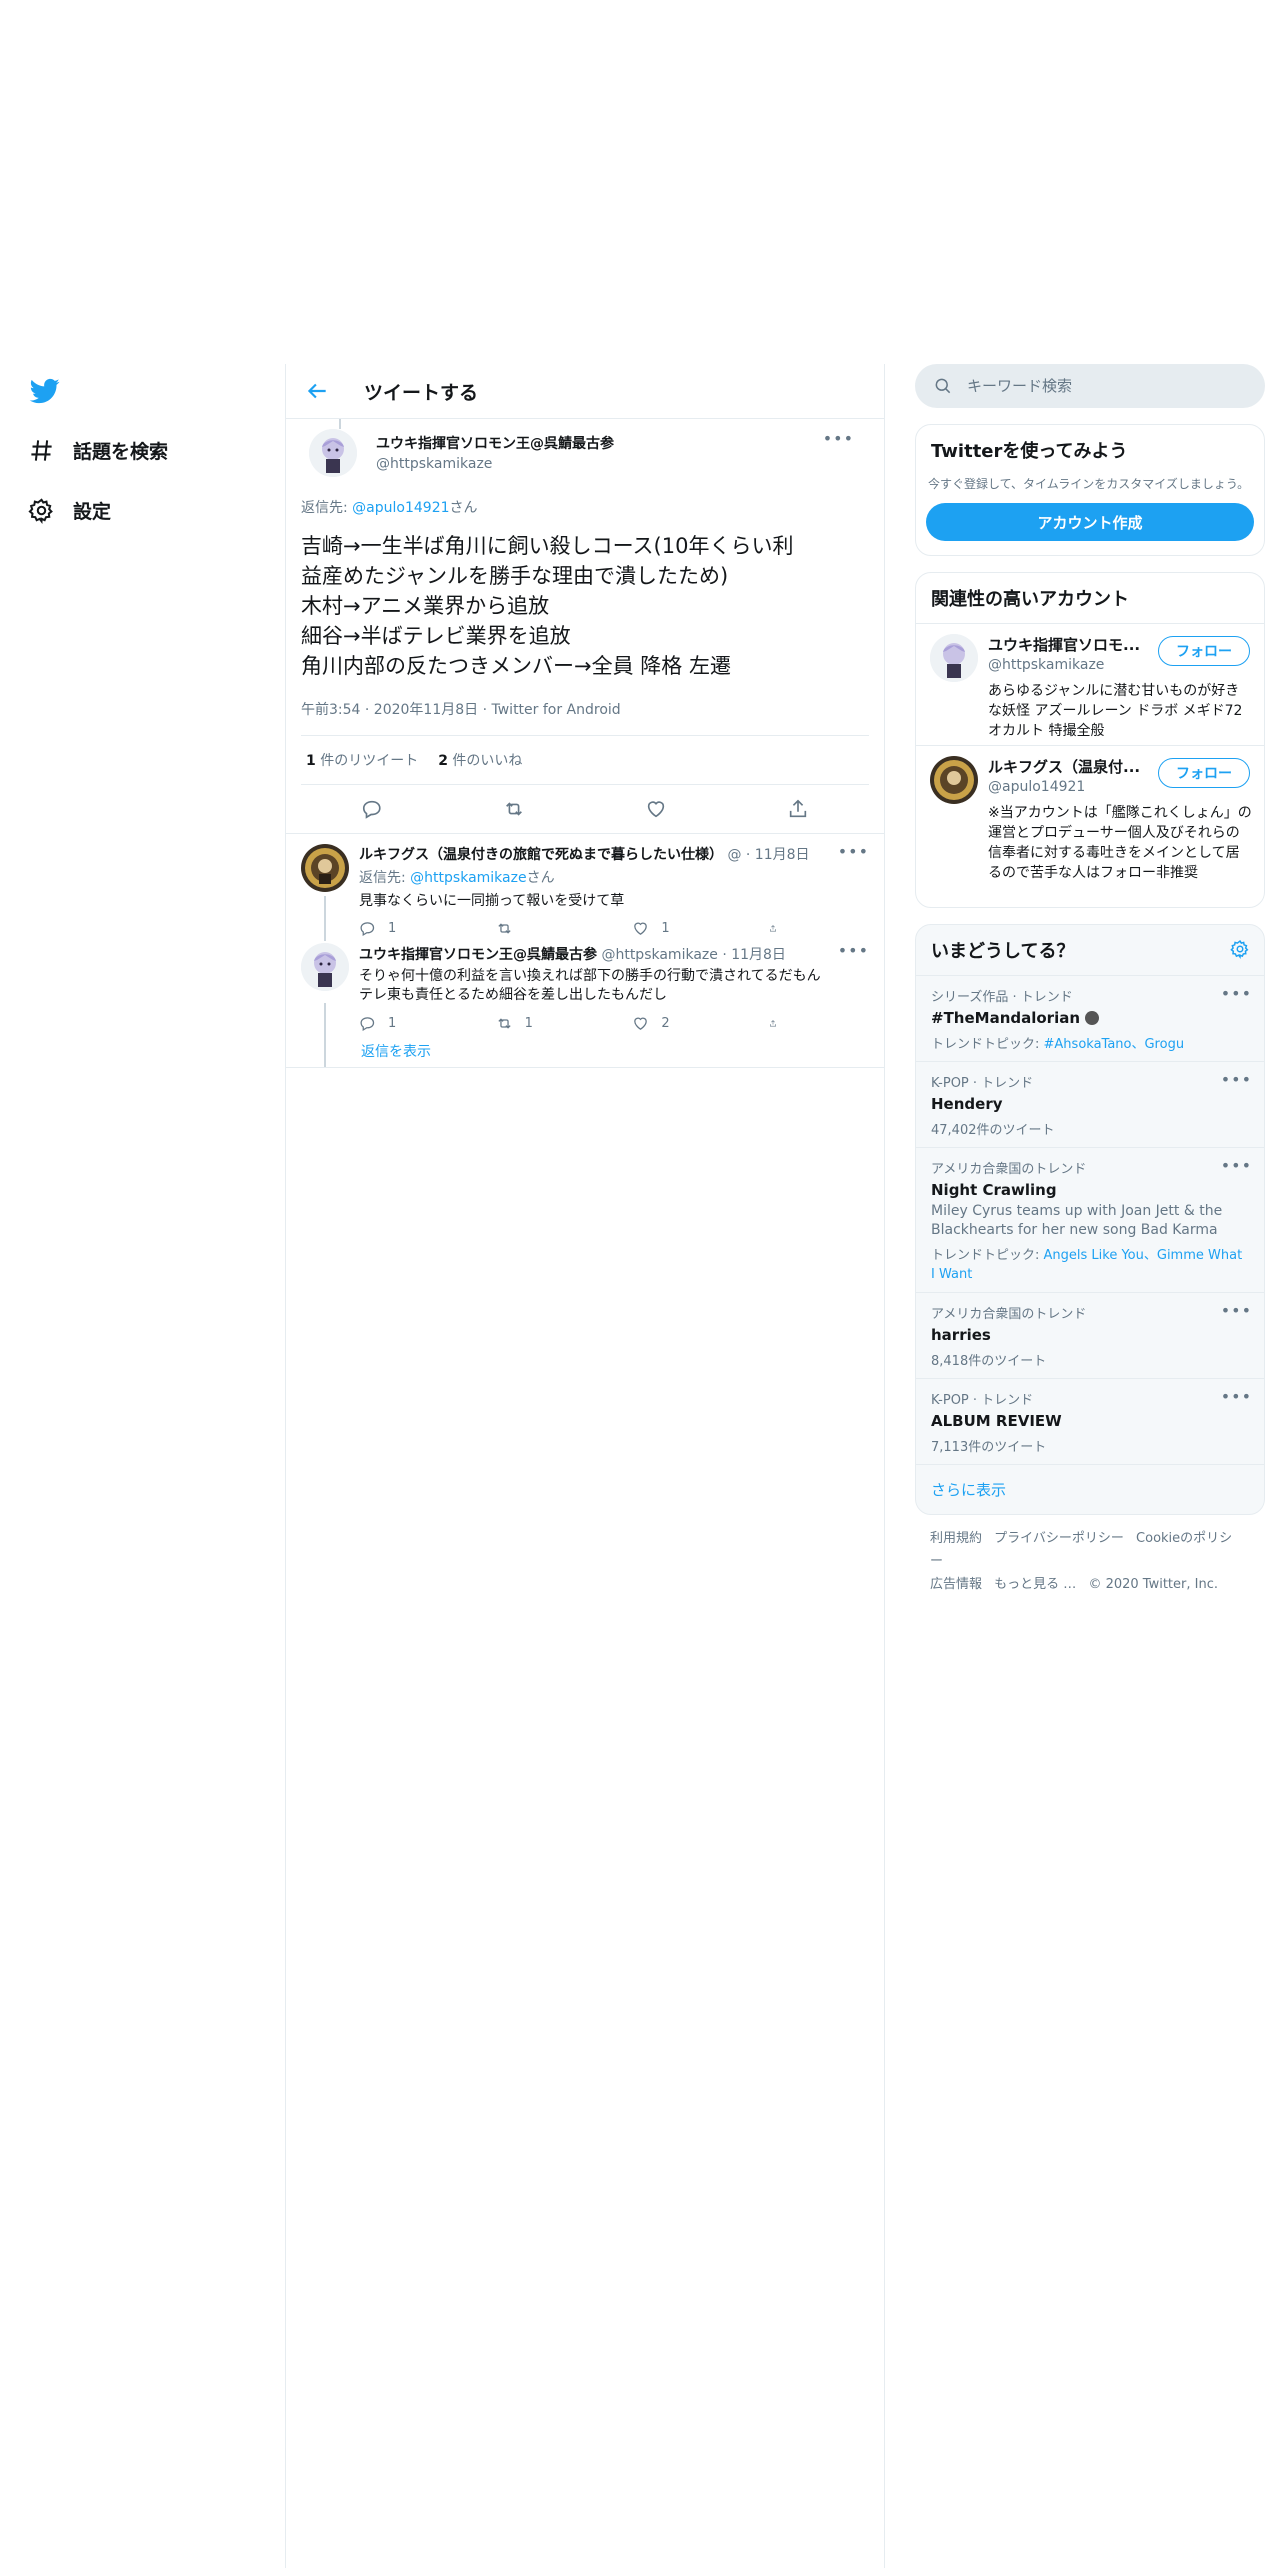 The height and width of the screenshot is (2568, 1284). Describe the element at coordinates (1059, 1538) in the screenshot. I see `footer-link: プライバシーポリシー` at that location.